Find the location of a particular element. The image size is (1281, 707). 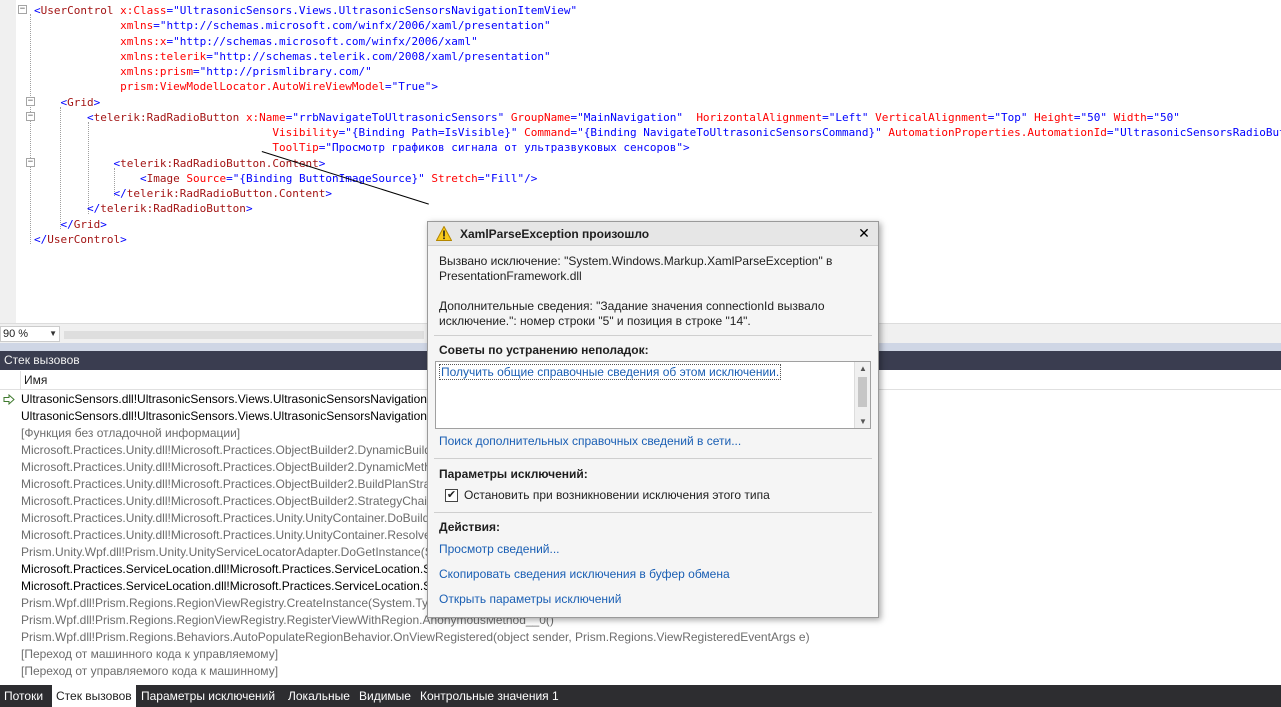

code-line: <Grid> is located at coordinates (67, 102).